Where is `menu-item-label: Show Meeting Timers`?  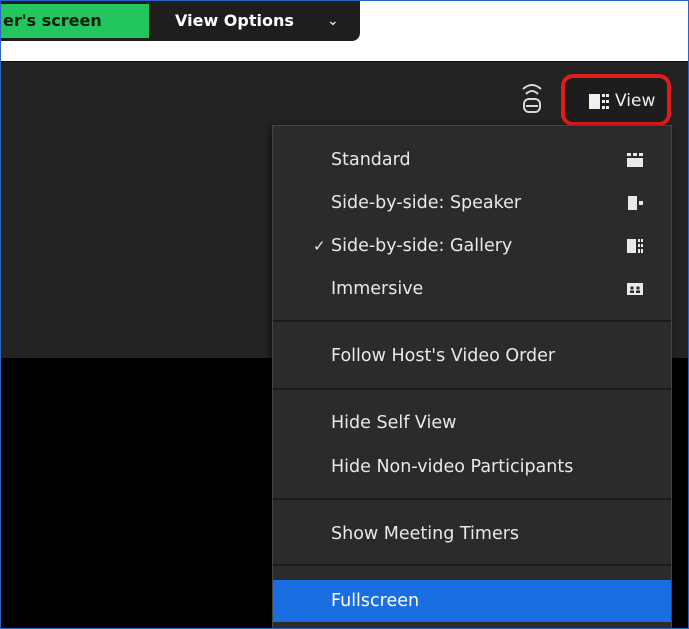 menu-item-label: Show Meeting Timers is located at coordinates (425, 534).